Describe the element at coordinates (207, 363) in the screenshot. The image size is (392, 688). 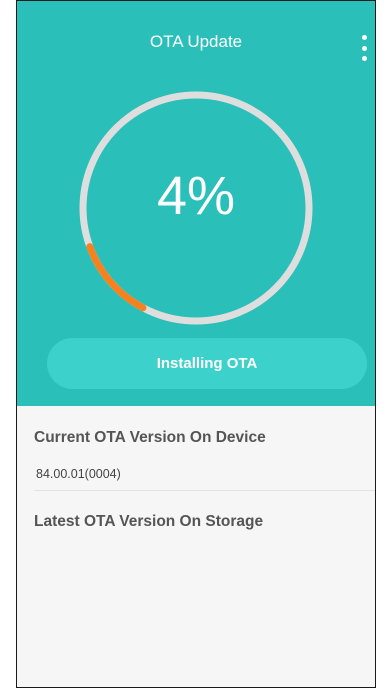
I see `installing-ota-button: Installing OTA` at that location.